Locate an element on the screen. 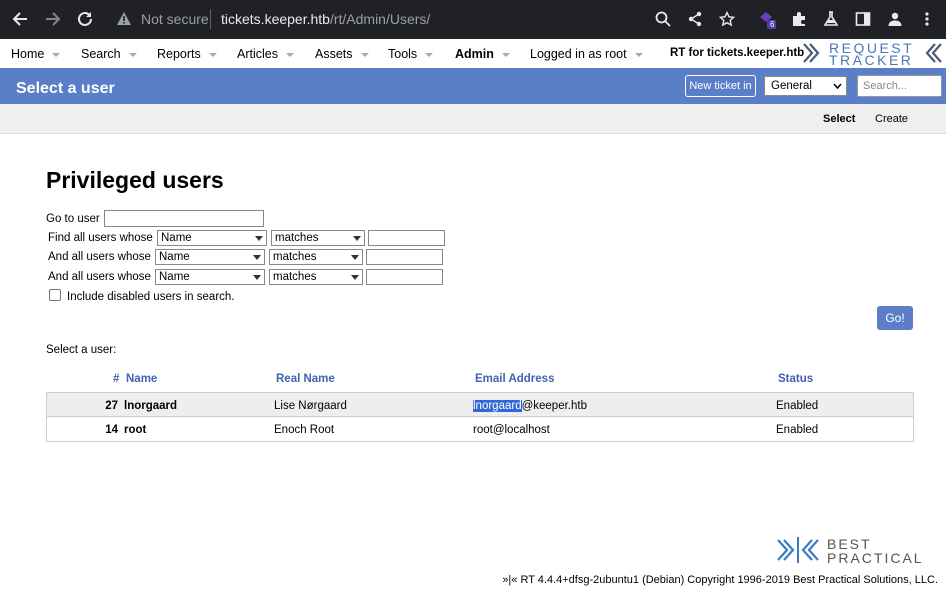 This screenshot has width=946, height=594. menu-articles-label: Articles is located at coordinates (257, 54).